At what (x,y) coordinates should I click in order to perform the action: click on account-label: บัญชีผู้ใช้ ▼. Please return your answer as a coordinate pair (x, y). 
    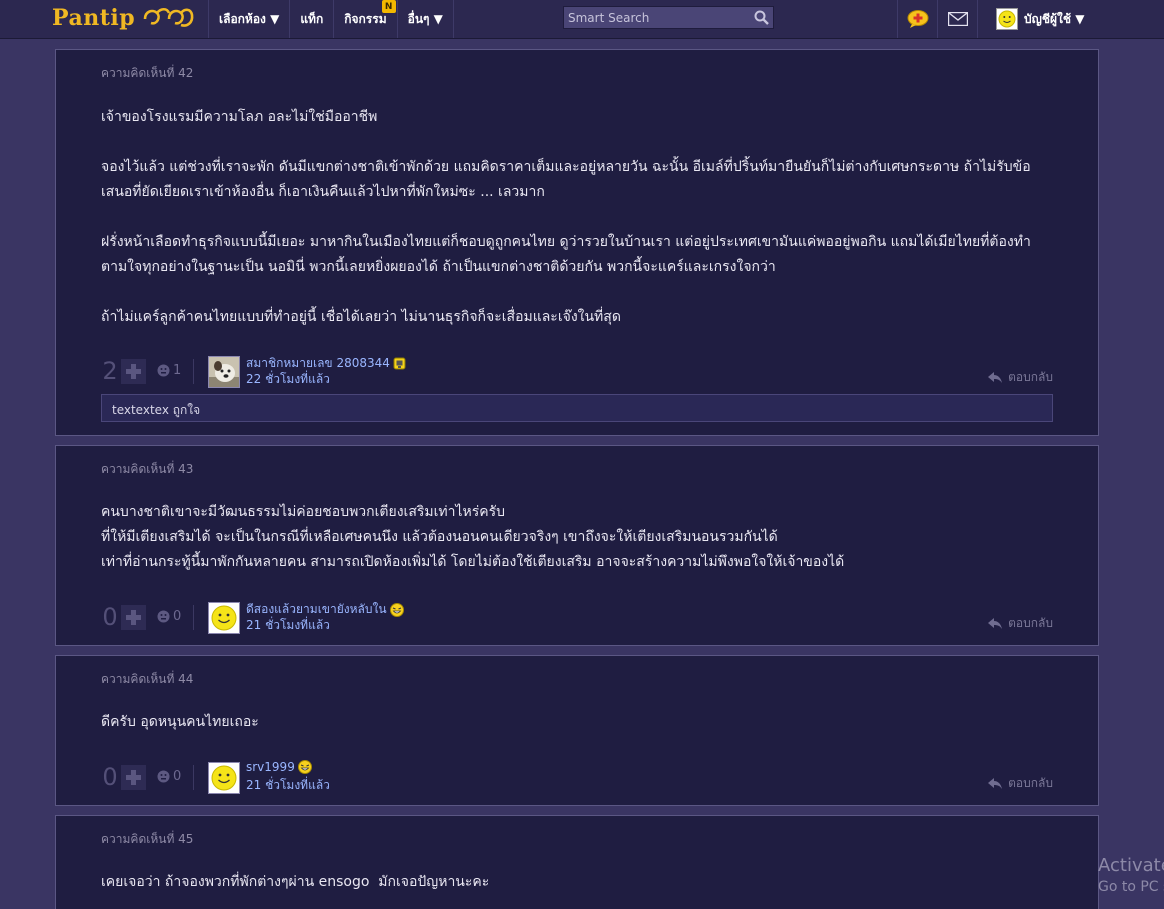
    Looking at the image, I should click on (1054, 18).